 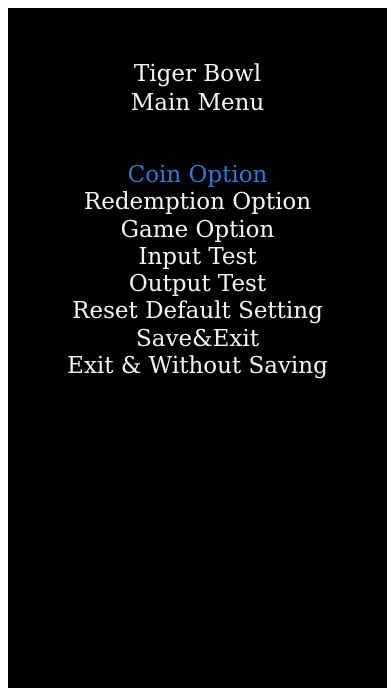 I want to click on menu-item-output-test: Output Test, so click(x=197, y=284).